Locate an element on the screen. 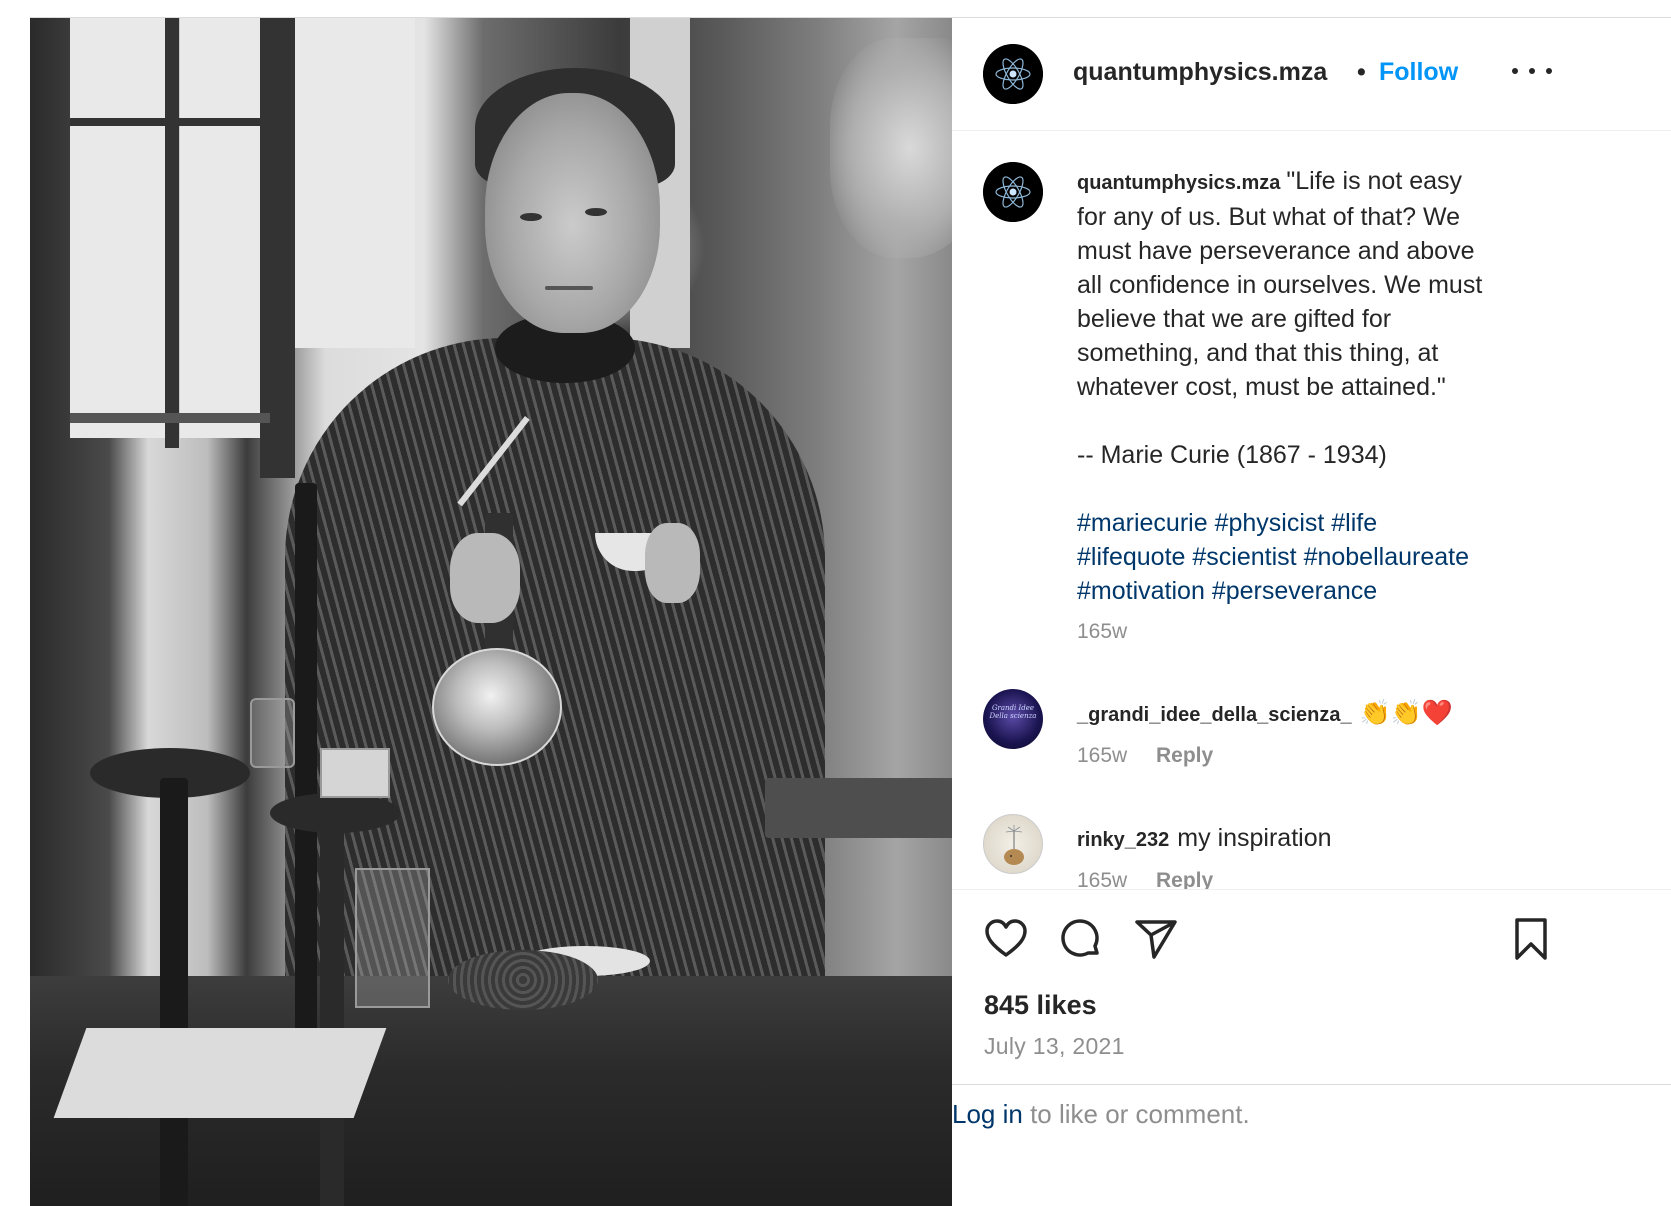 The width and height of the screenshot is (1671, 1206). login-prompt-text: Log in to like or comment. is located at coordinates (1101, 1114).